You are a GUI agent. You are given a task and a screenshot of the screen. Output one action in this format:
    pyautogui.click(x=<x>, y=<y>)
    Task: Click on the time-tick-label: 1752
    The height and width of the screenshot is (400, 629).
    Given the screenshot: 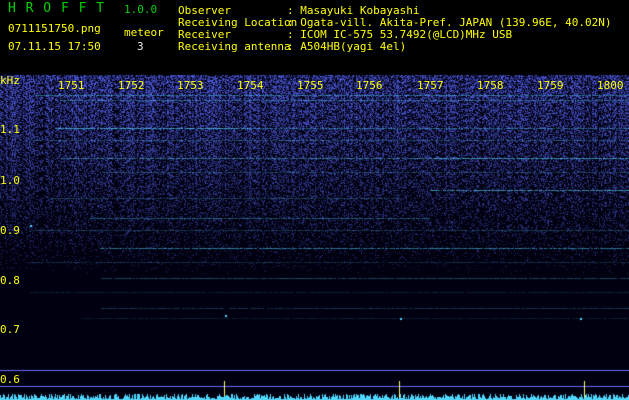 What is the action you would take?
    pyautogui.click(x=131, y=85)
    